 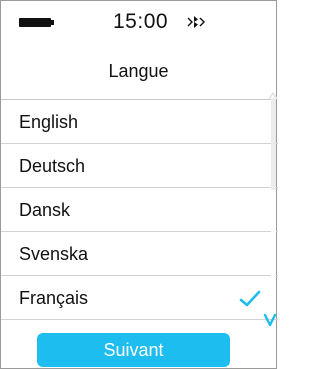 What do you see at coordinates (138, 71) in the screenshot?
I see `page-title: Langue` at bounding box center [138, 71].